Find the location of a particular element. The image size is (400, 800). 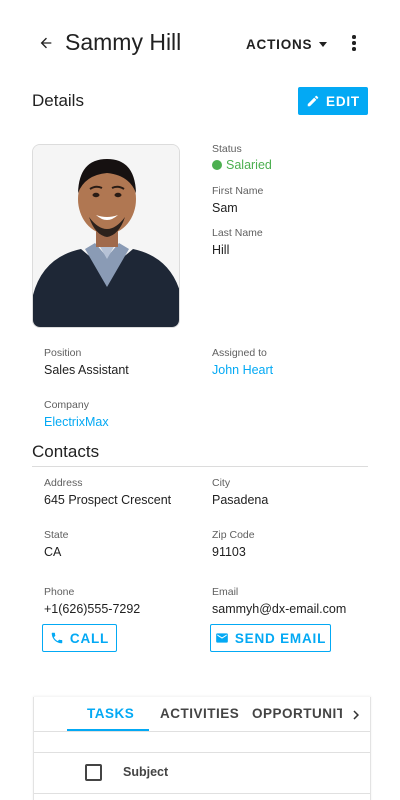

tabs-scroll-next-button is located at coordinates (356, 715).